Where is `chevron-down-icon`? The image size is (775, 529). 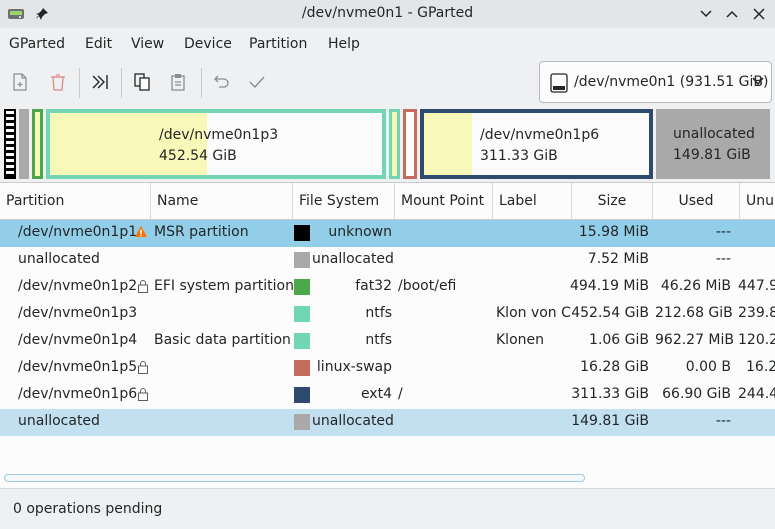
chevron-down-icon is located at coordinates (758, 81).